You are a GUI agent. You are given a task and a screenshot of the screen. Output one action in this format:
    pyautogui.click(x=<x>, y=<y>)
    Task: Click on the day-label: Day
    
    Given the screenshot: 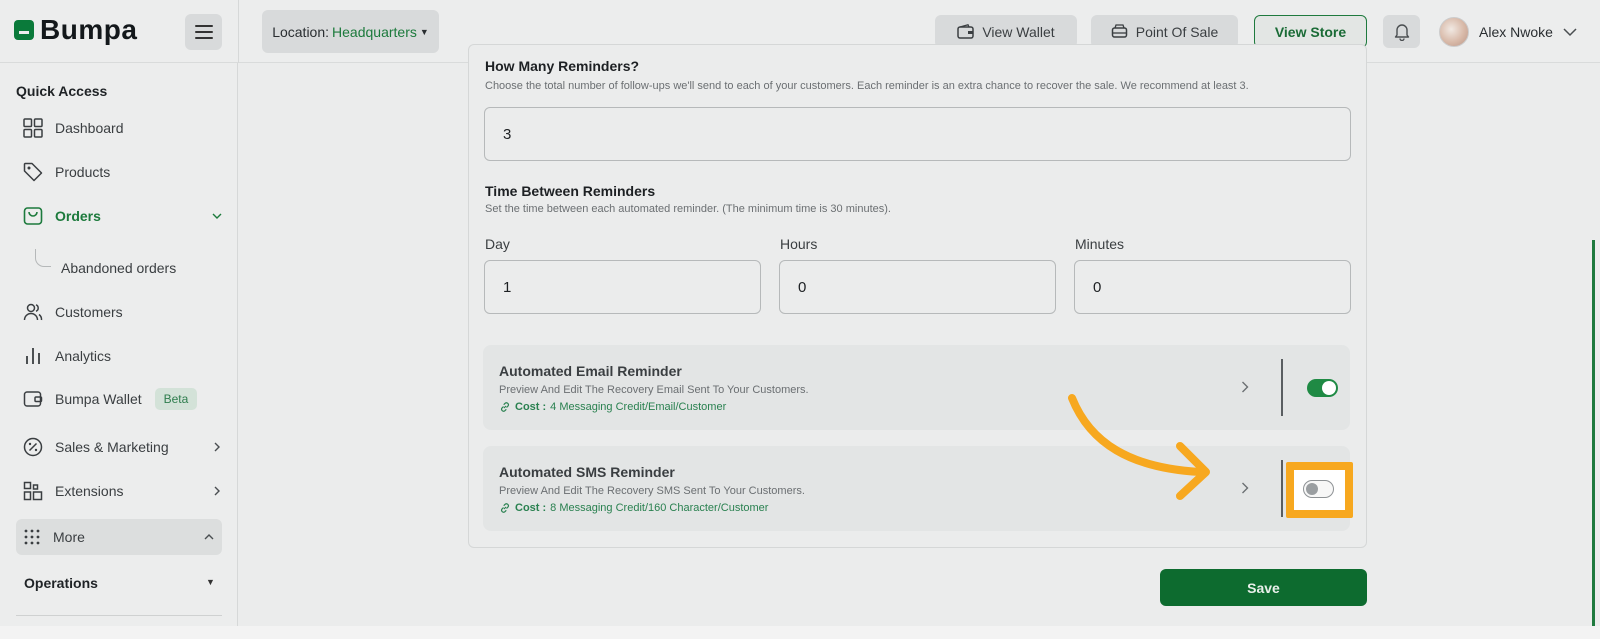 What is the action you would take?
    pyautogui.click(x=497, y=244)
    